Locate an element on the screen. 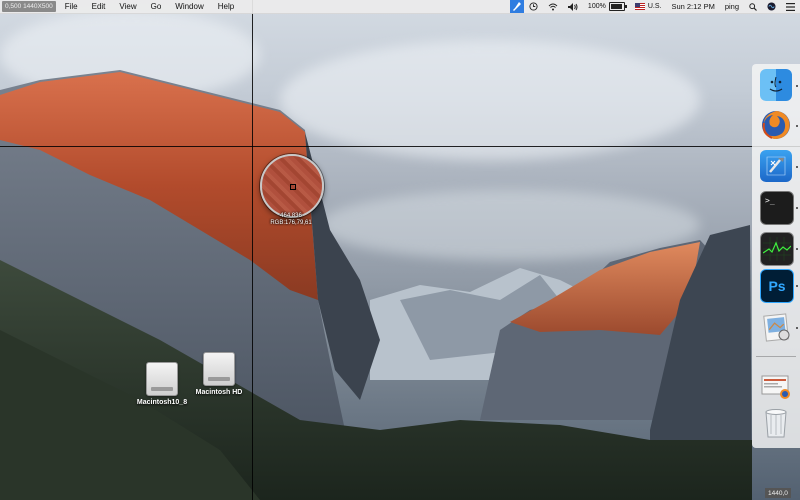 This screenshot has width=800, height=500. app-menus: File Edit View Go Window Help is located at coordinates (149, 6).